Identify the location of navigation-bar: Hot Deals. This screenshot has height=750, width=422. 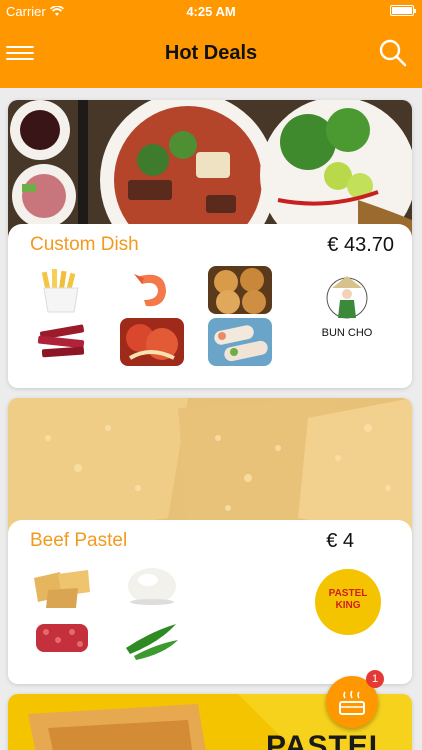
(211, 55).